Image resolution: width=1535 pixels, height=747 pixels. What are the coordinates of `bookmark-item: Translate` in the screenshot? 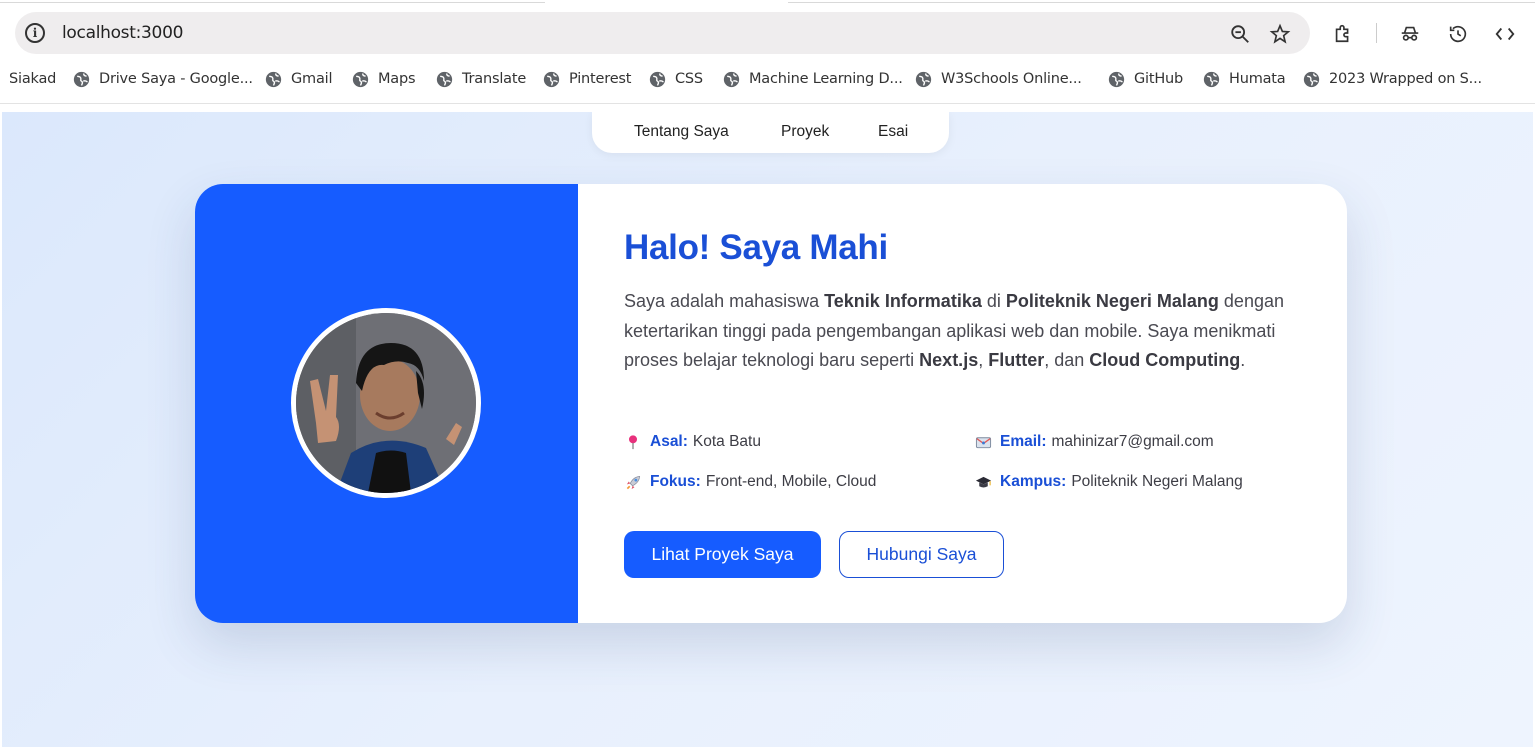 It's located at (481, 79).